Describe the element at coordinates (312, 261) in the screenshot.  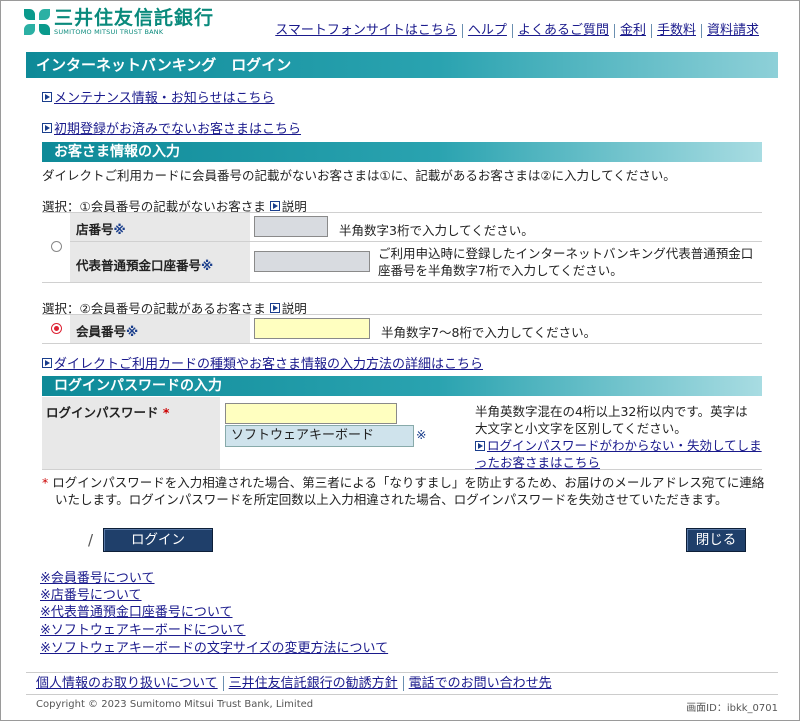
I see `account-number-input` at that location.